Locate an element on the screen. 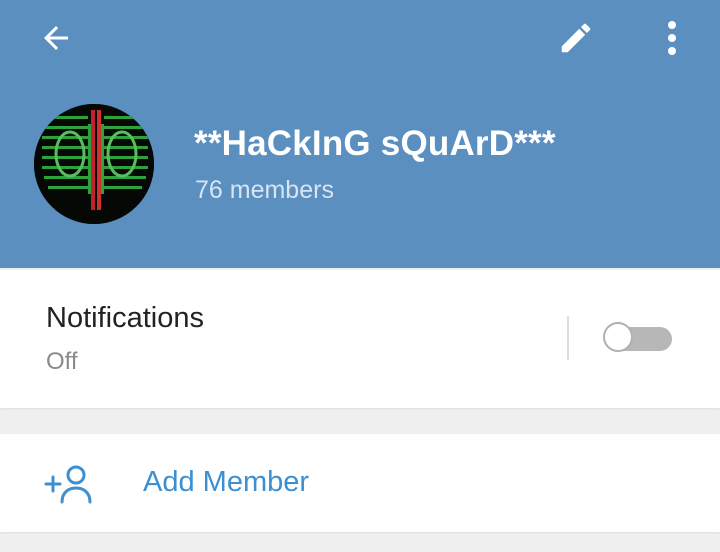 Image resolution: width=720 pixels, height=552 pixels. toggle-knob is located at coordinates (618, 337).